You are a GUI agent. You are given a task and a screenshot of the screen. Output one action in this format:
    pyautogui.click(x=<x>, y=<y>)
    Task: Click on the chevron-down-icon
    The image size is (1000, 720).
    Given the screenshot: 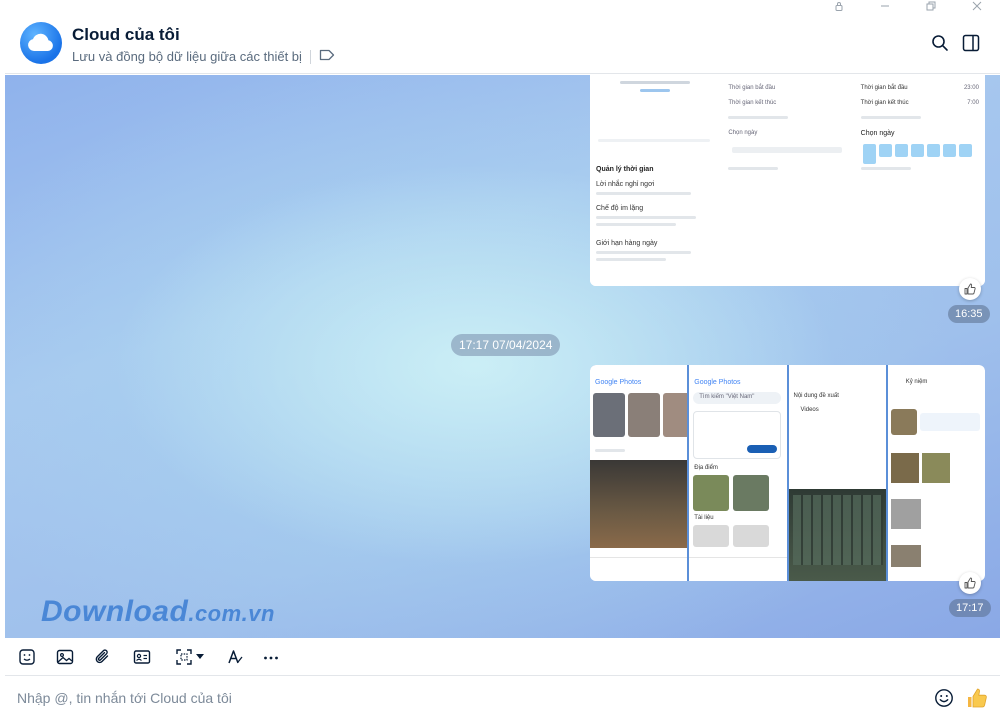 What is the action you would take?
    pyautogui.click(x=200, y=657)
    